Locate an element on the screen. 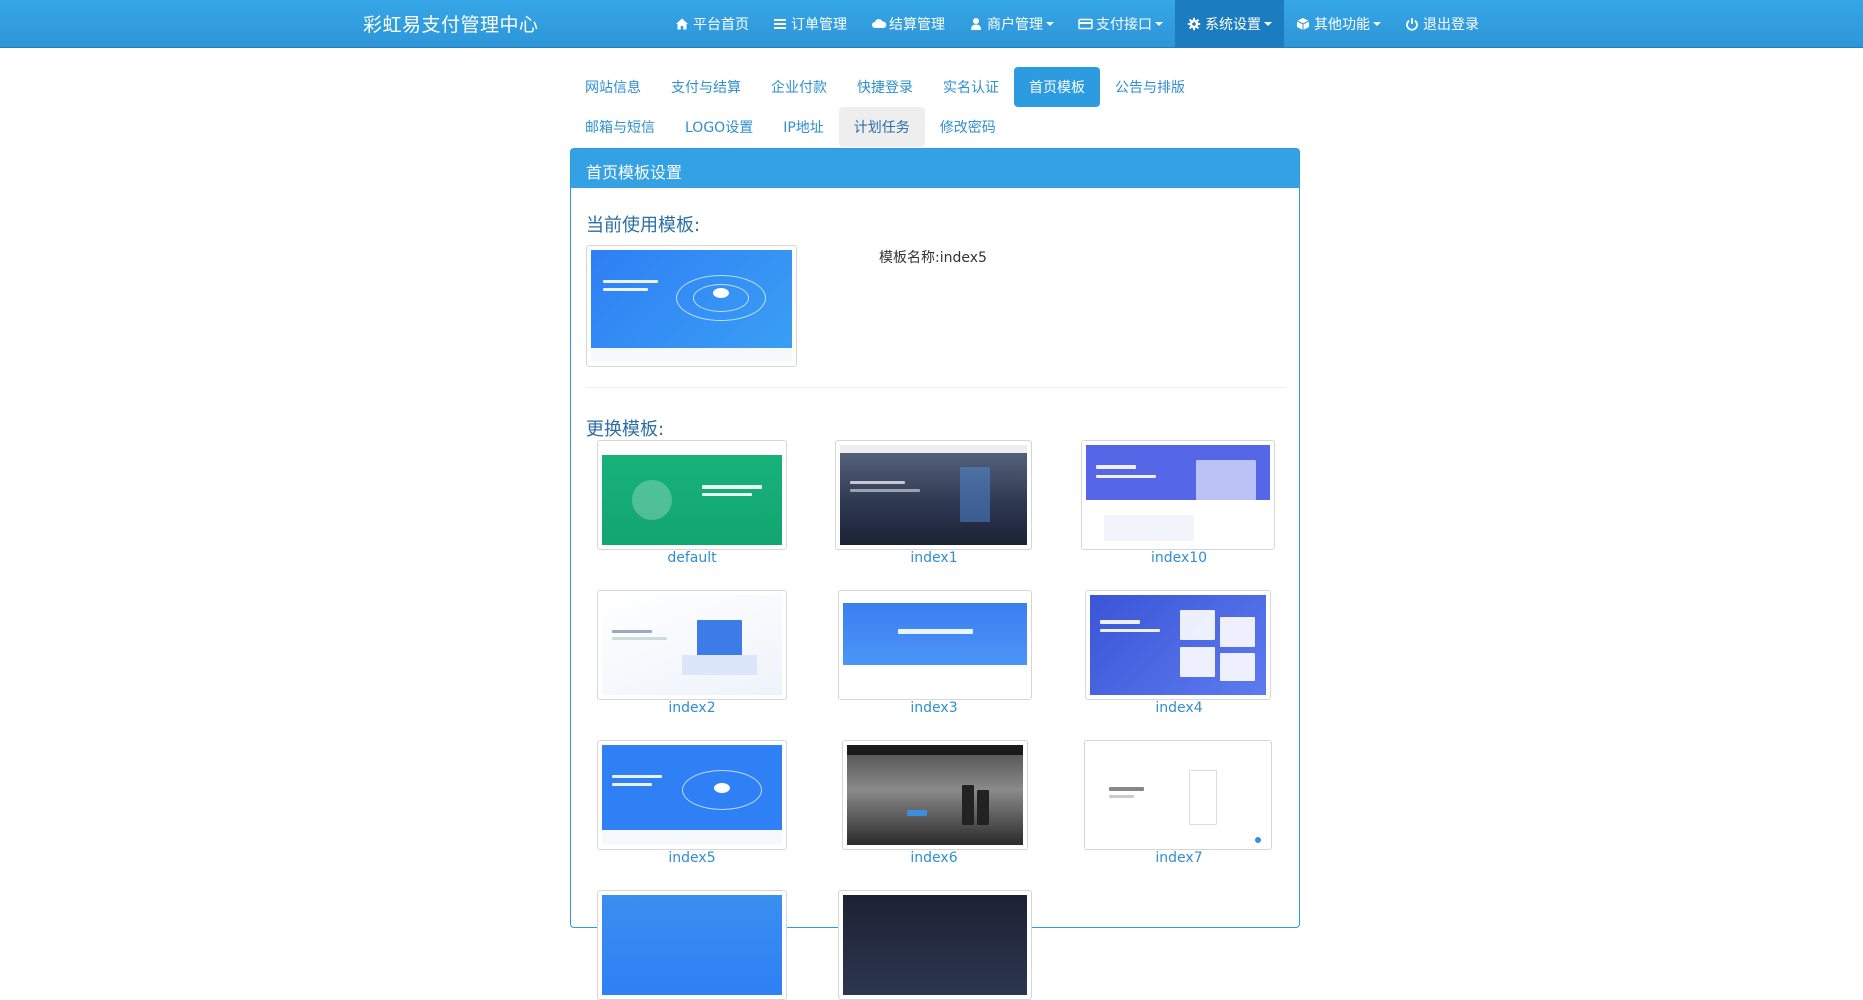  template-index10-image is located at coordinates (1178, 495).